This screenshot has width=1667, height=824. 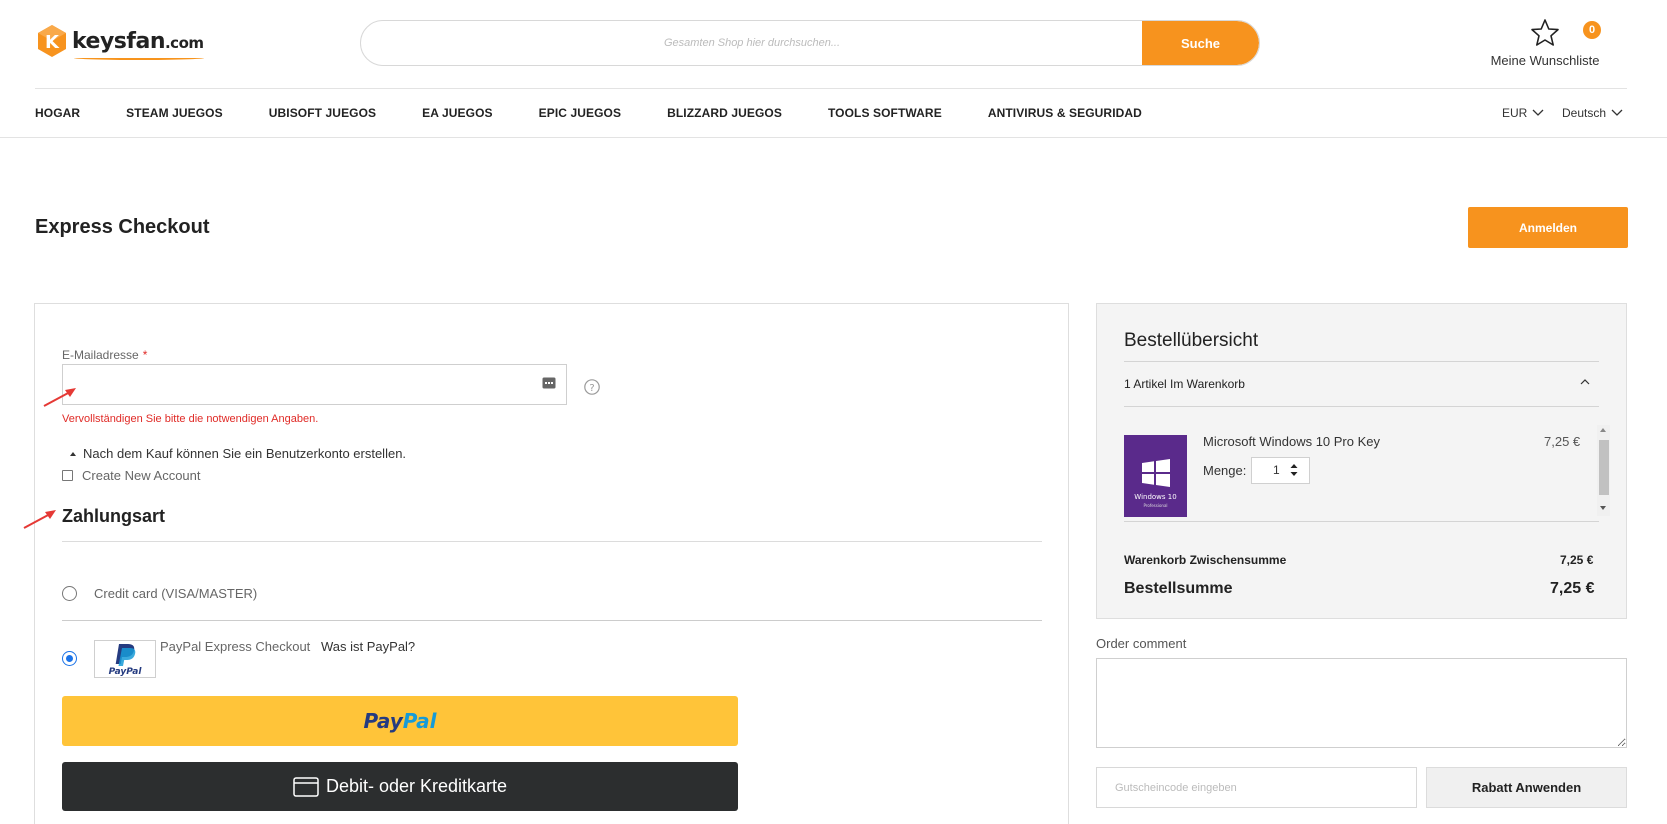 I want to click on paypal-radio, so click(x=69, y=658).